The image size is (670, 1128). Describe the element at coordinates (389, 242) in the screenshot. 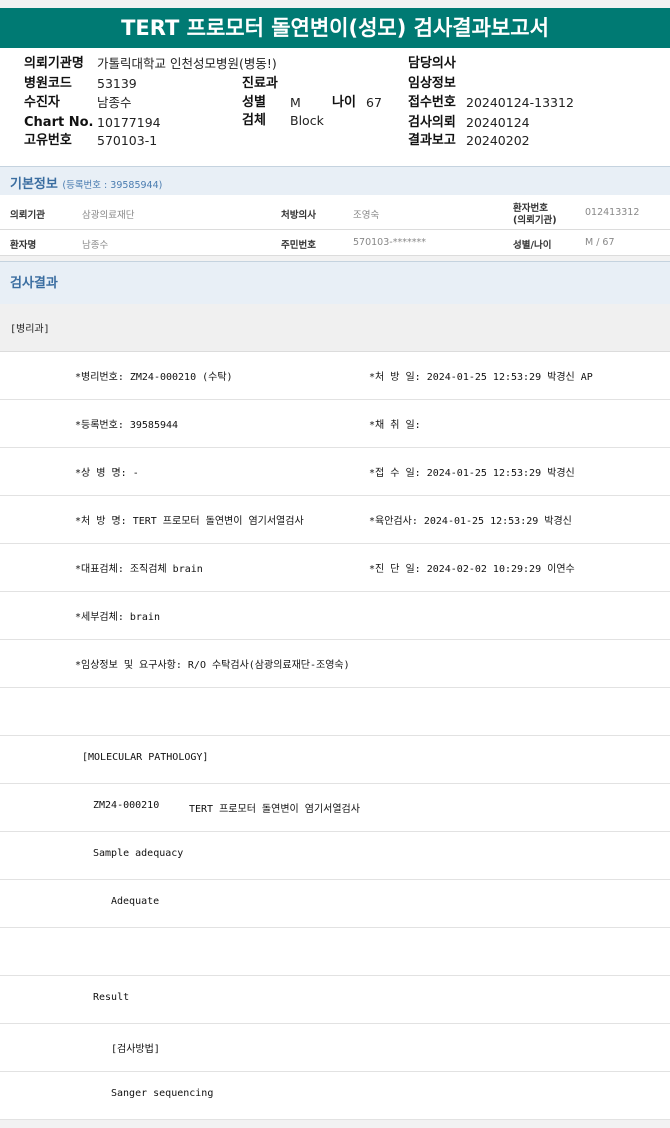

I see `resident-no-value: 570103-*******` at that location.